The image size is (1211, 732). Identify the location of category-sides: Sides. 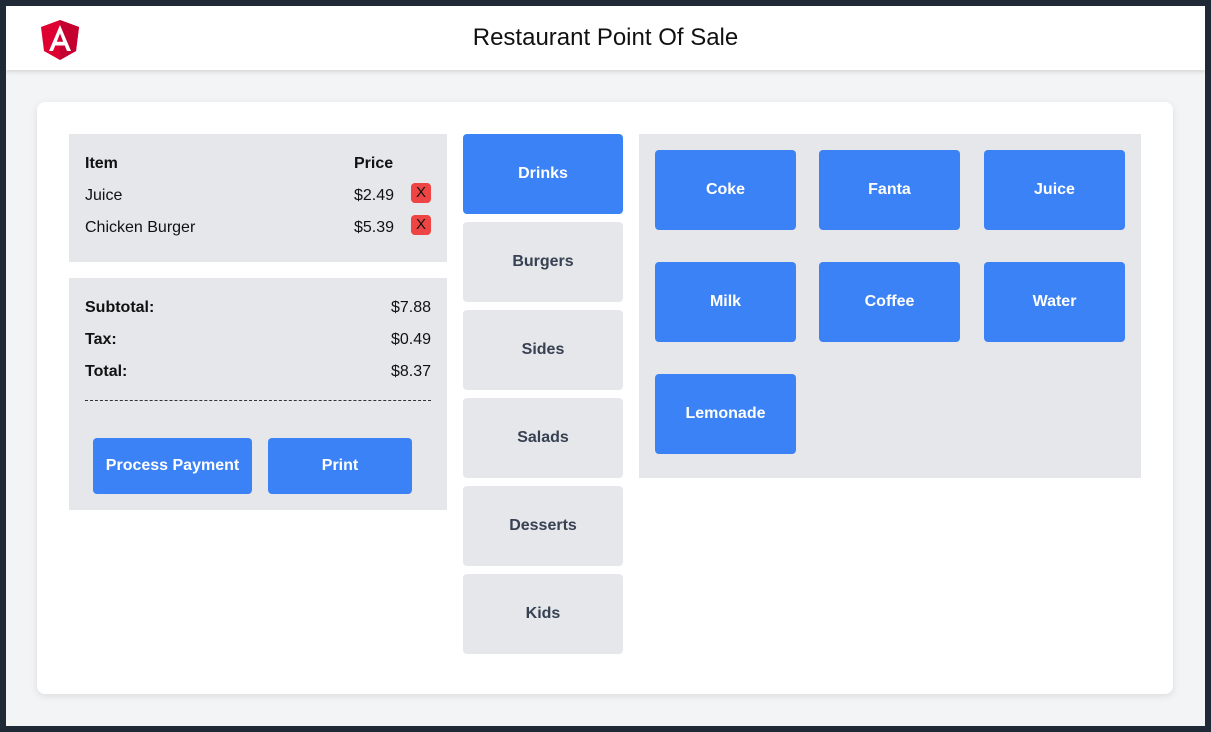
(543, 350).